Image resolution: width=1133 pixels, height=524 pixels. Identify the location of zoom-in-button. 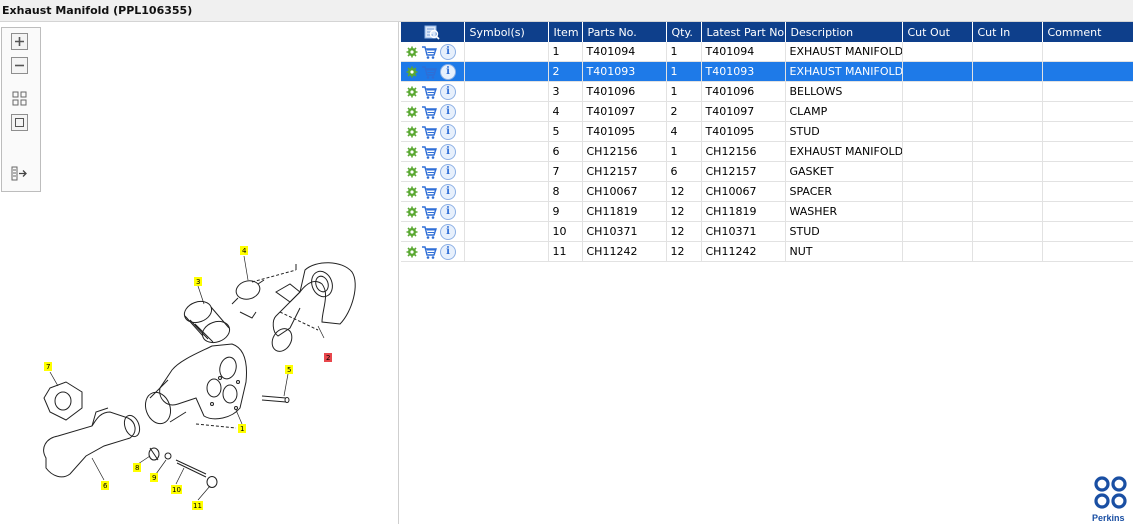
(19, 41).